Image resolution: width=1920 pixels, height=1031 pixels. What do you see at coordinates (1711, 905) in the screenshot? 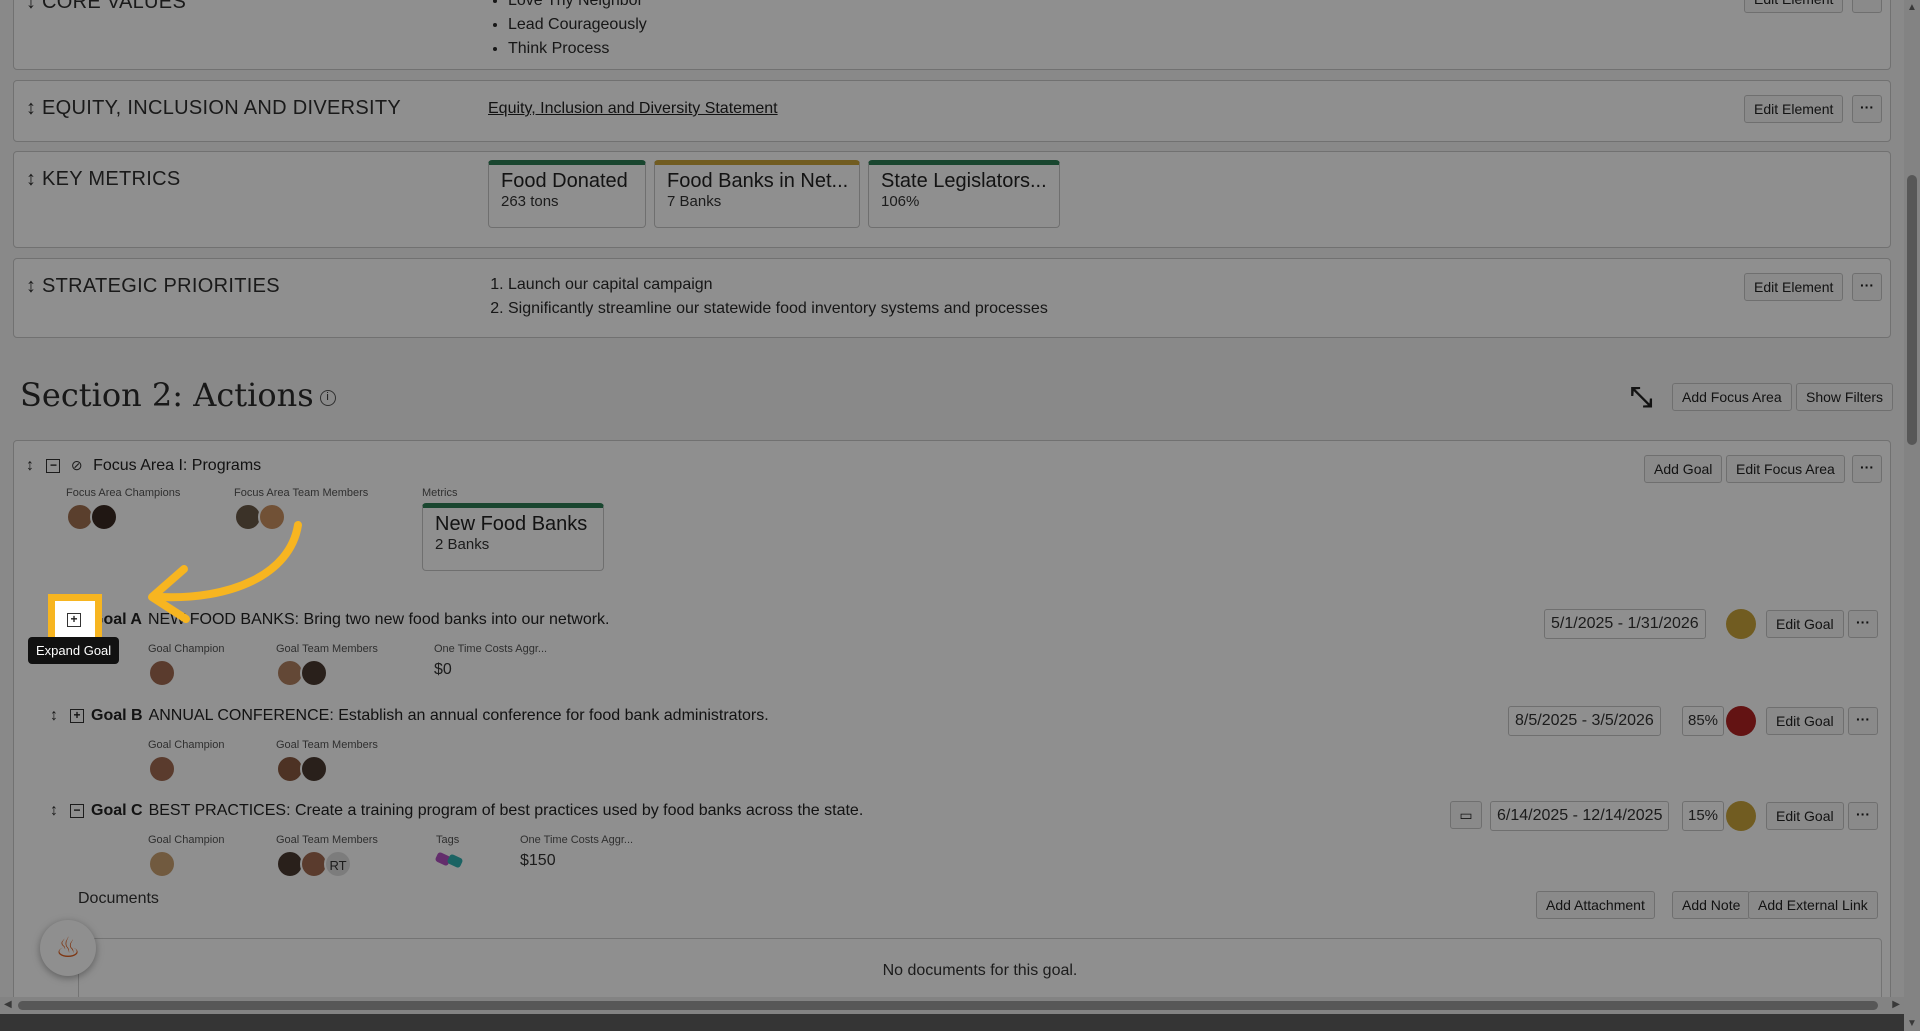
I see `add-note-button: Add Note` at bounding box center [1711, 905].